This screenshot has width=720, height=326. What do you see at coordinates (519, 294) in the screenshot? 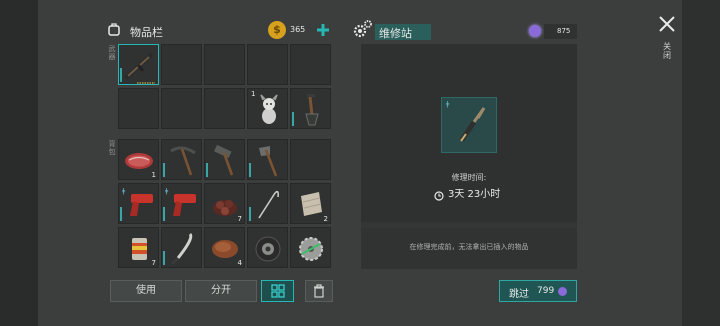
I see `skip-label: 跳过` at bounding box center [519, 294].